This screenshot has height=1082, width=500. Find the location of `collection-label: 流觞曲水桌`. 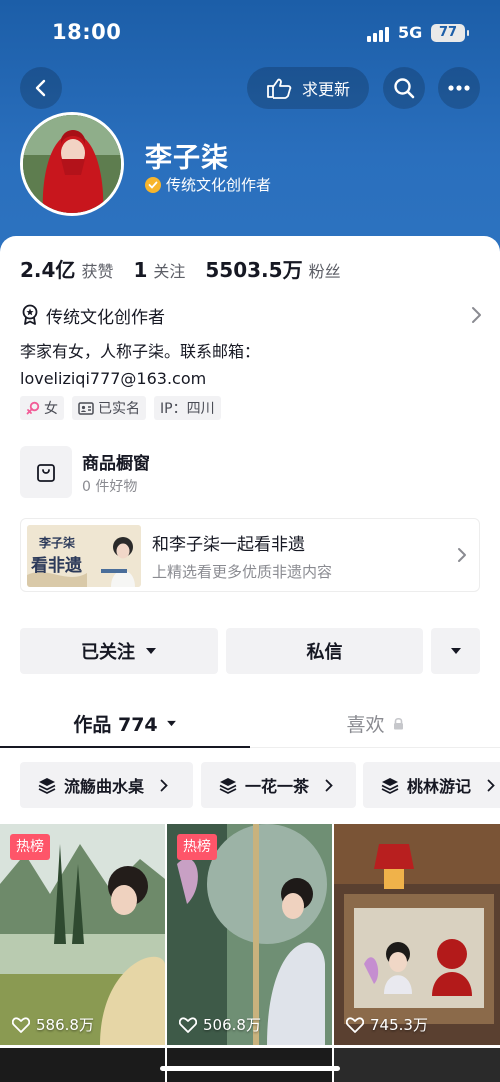

collection-label: 流觞曲水桌 is located at coordinates (104, 786).